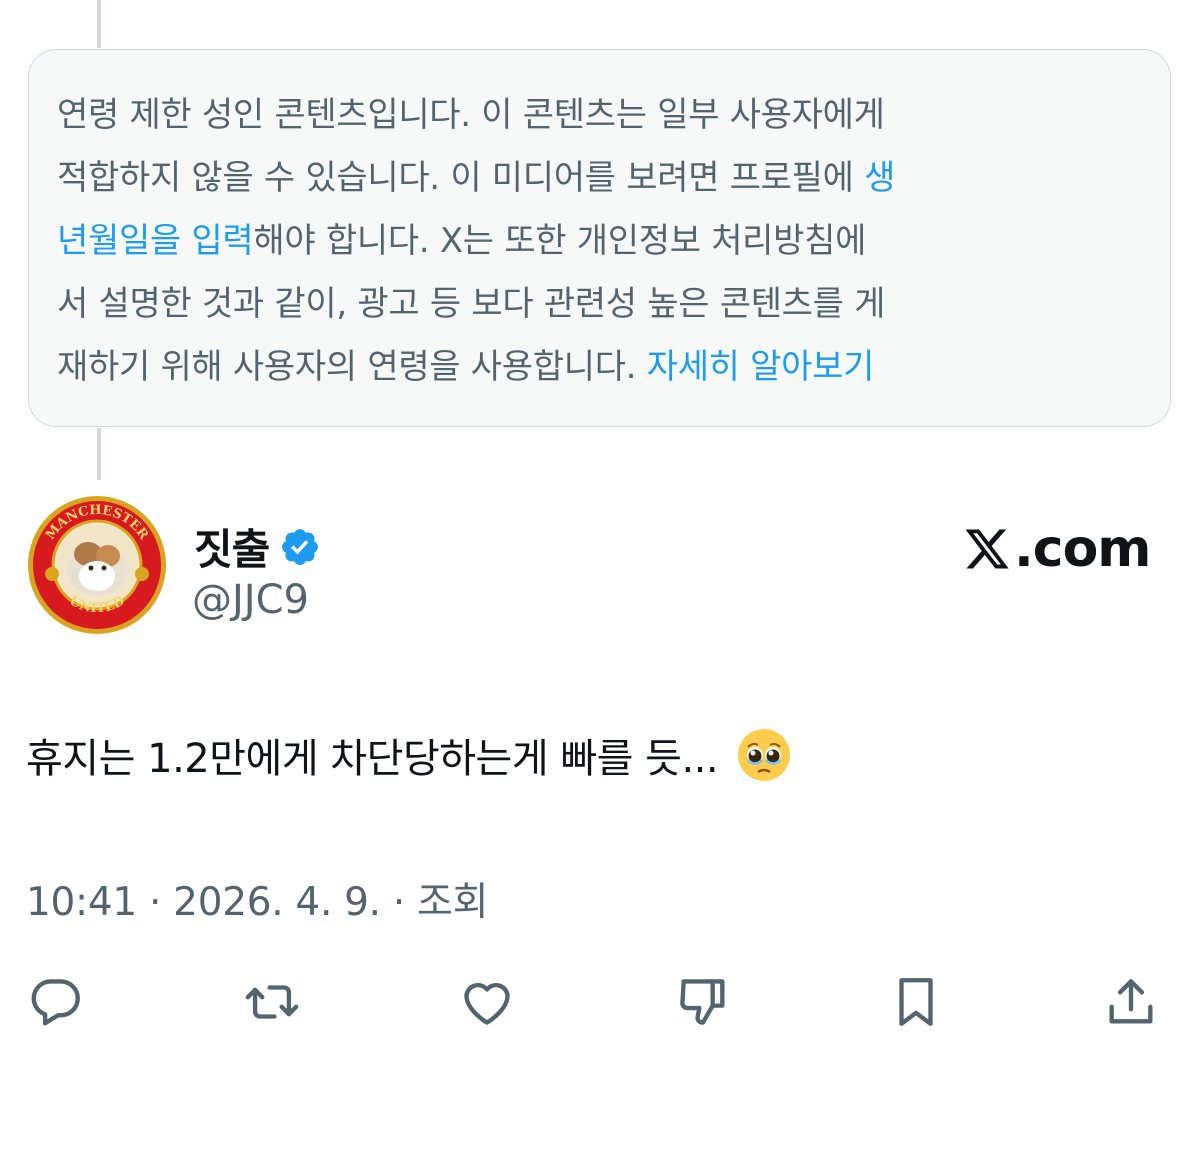 The image size is (1200, 1169). Describe the element at coordinates (471, 115) in the screenshot. I see `notice-text-segment: 연령 제한 성인 콘텐츠입니다. 이 콘텐츠는 일부 사용자에게` at that location.